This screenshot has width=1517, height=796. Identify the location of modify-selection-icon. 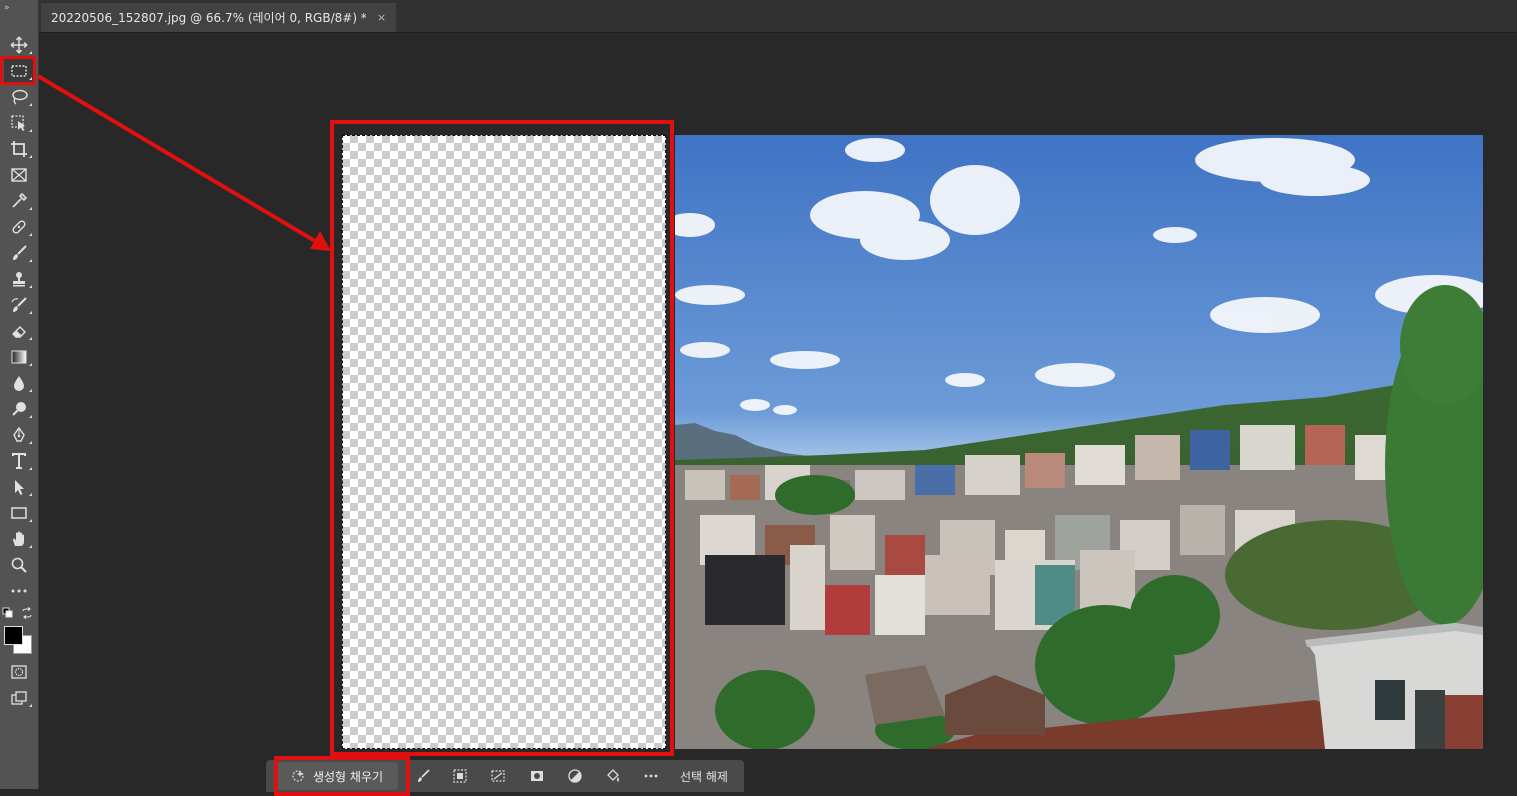
(424, 775).